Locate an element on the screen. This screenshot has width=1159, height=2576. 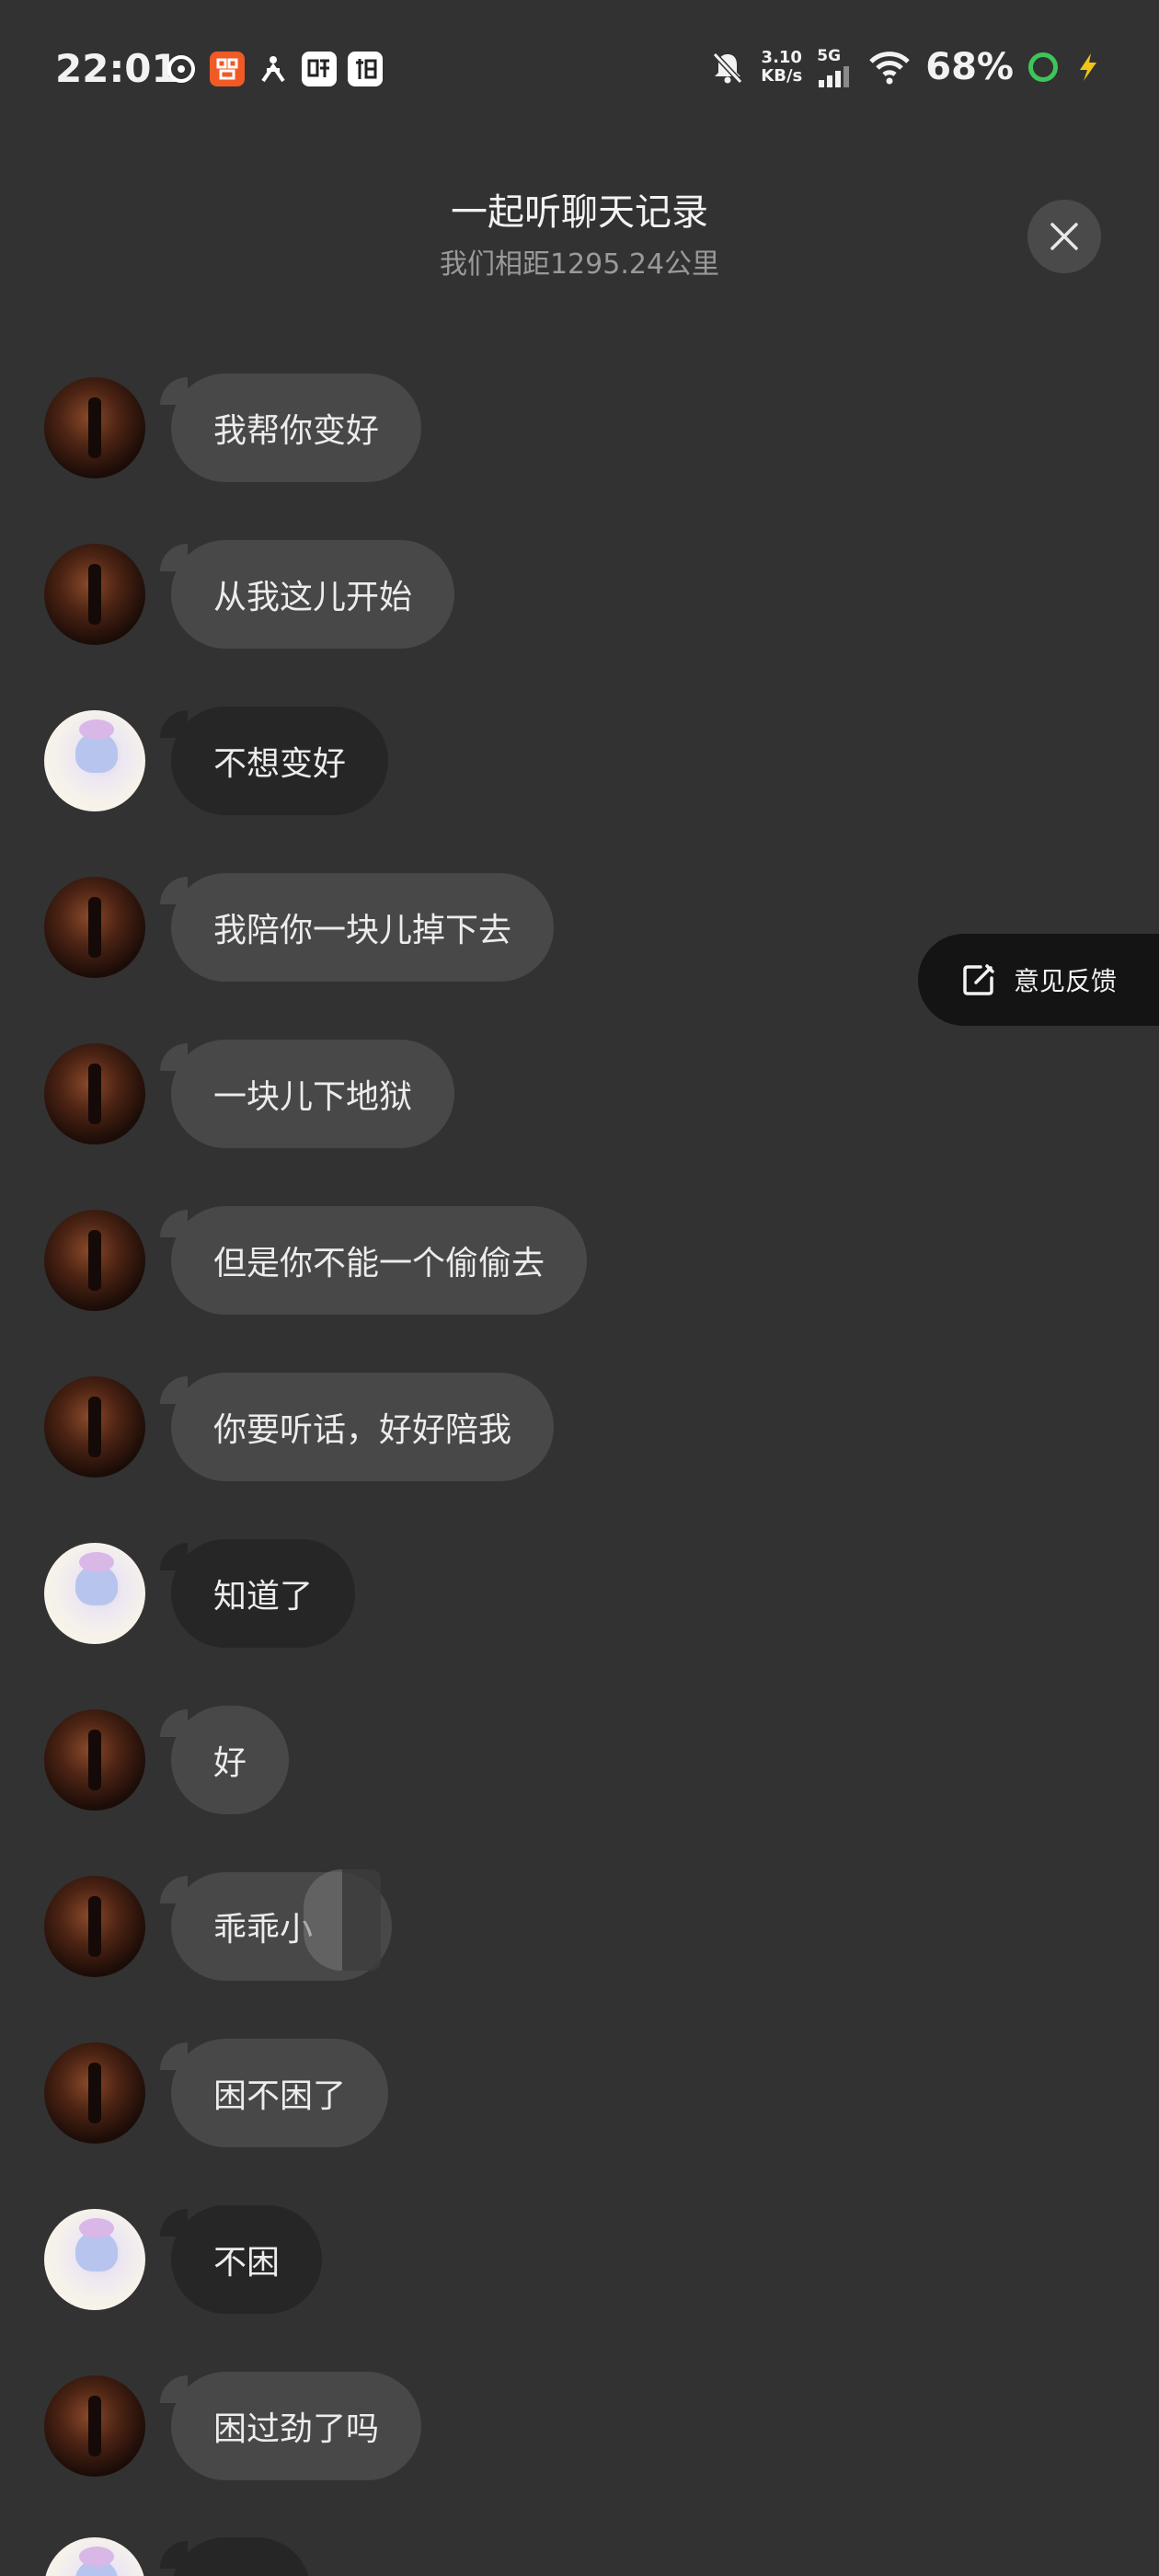
message-row: 从我这儿开始 is located at coordinates (249, 594).